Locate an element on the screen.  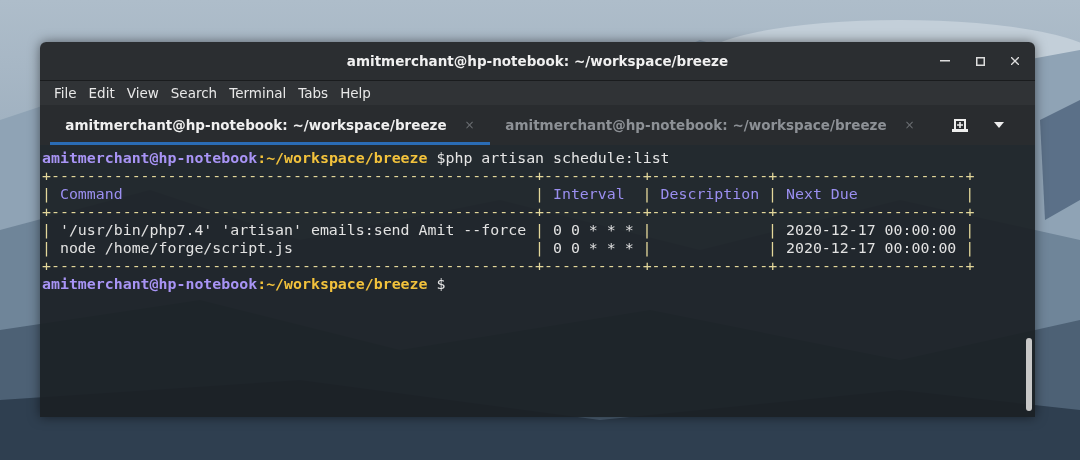
menu-item: File is located at coordinates (65, 93).